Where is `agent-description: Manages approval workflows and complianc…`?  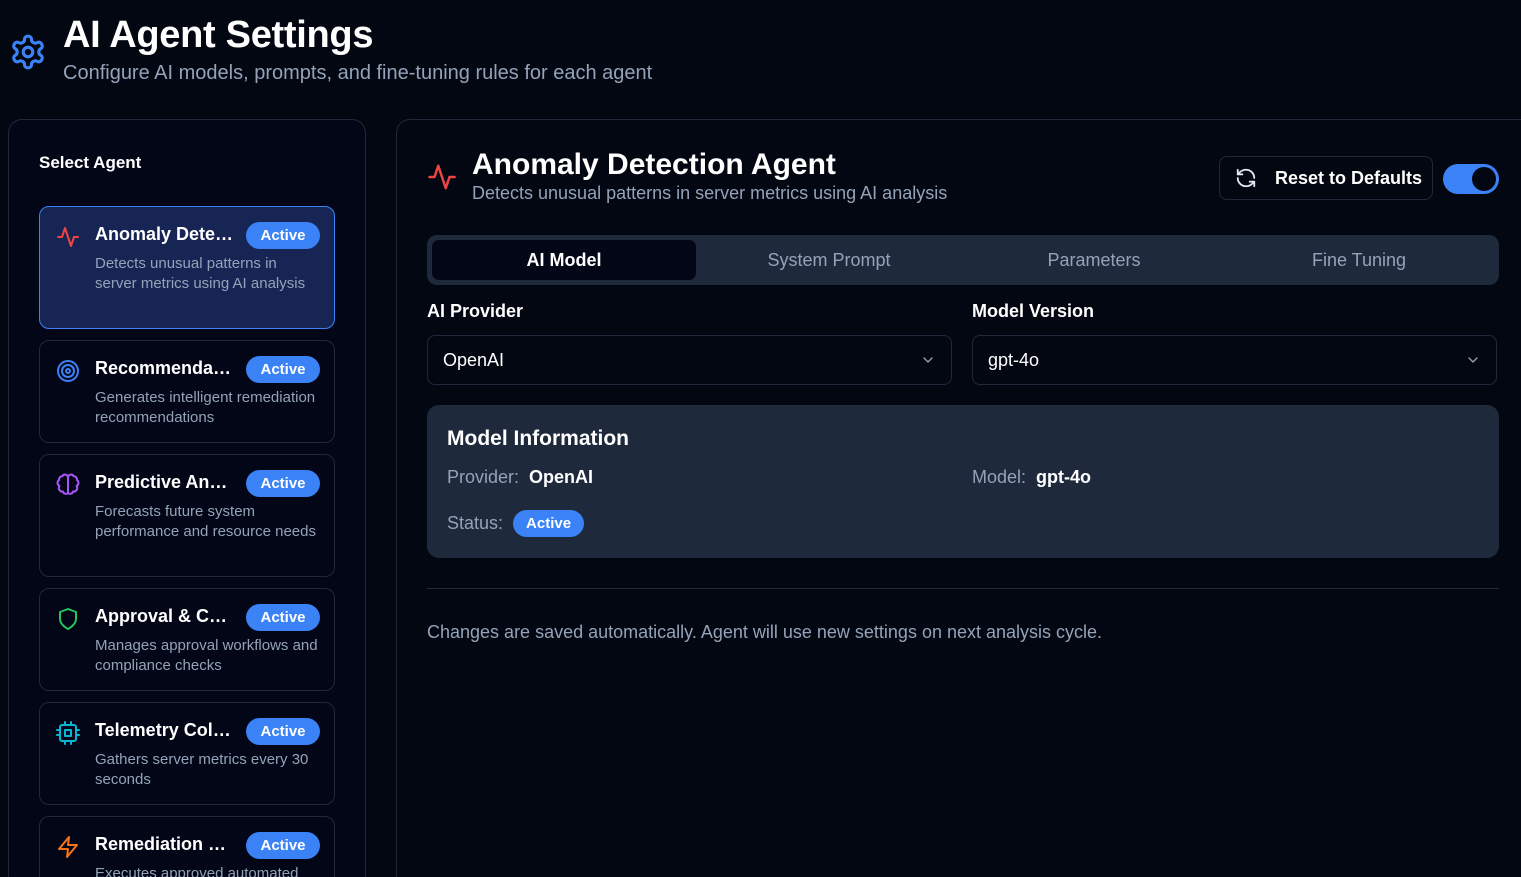
agent-description: Manages approval workflows and complianc… is located at coordinates (206, 655).